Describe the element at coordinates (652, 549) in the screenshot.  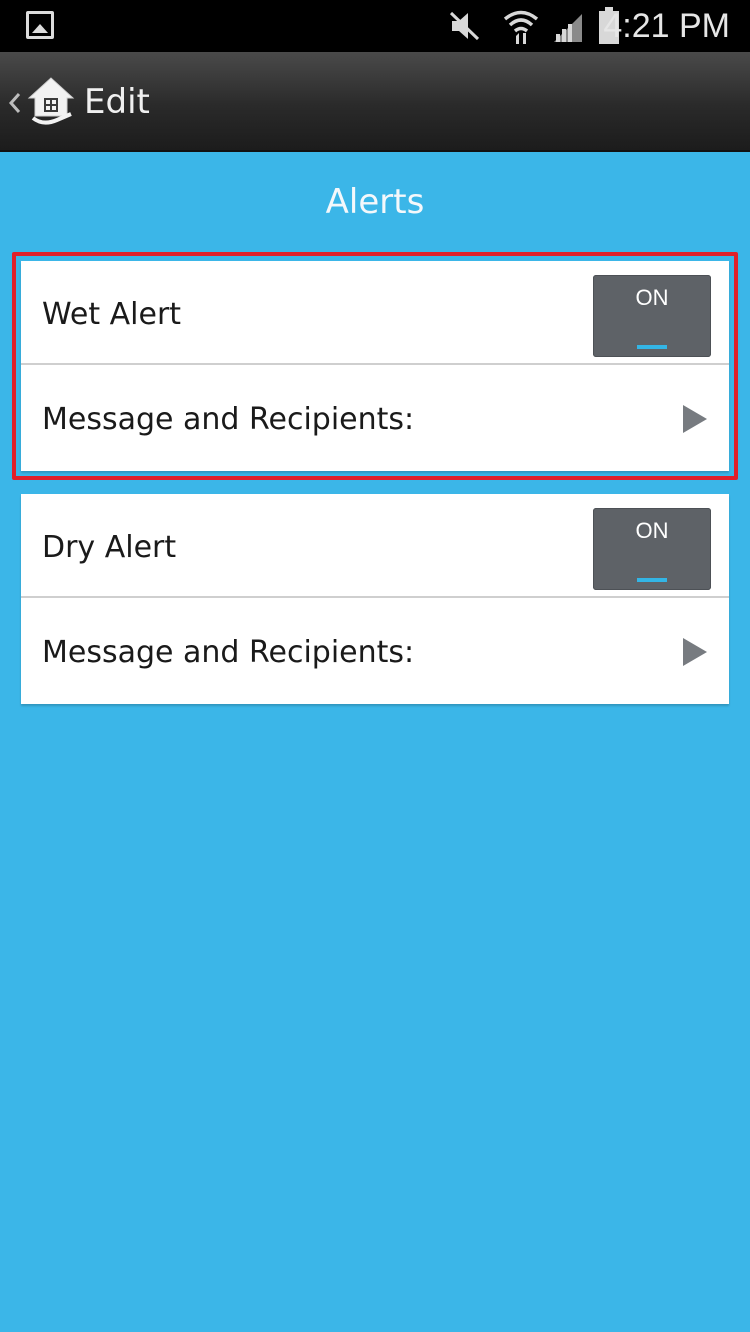
I see `dry-alert-toggle: ON` at that location.